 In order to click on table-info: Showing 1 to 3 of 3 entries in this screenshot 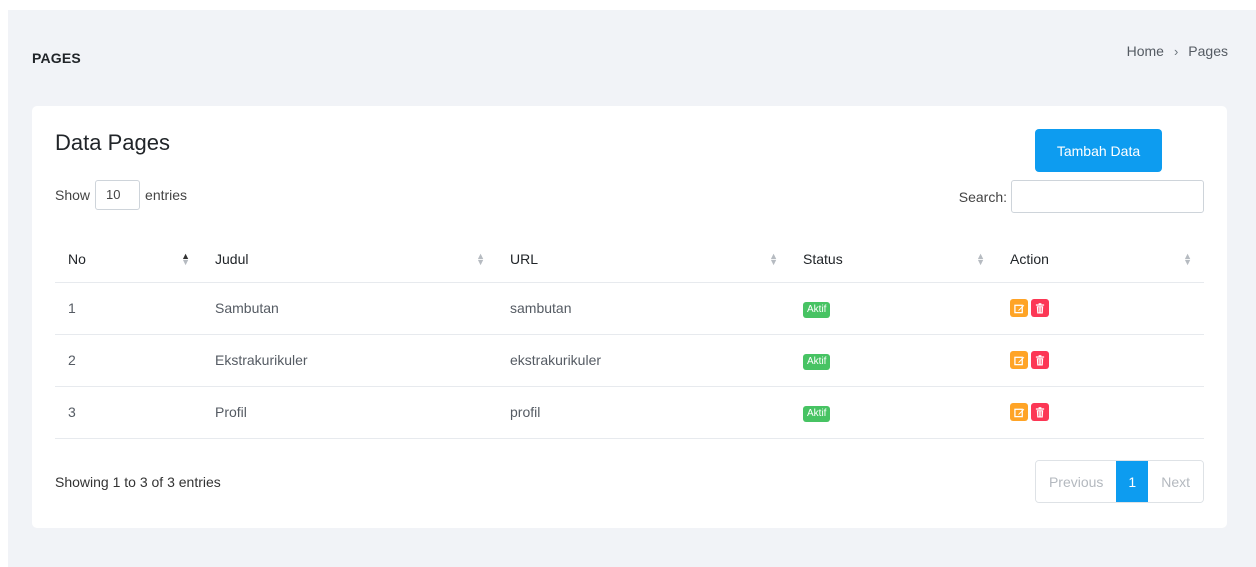, I will do `click(138, 482)`.